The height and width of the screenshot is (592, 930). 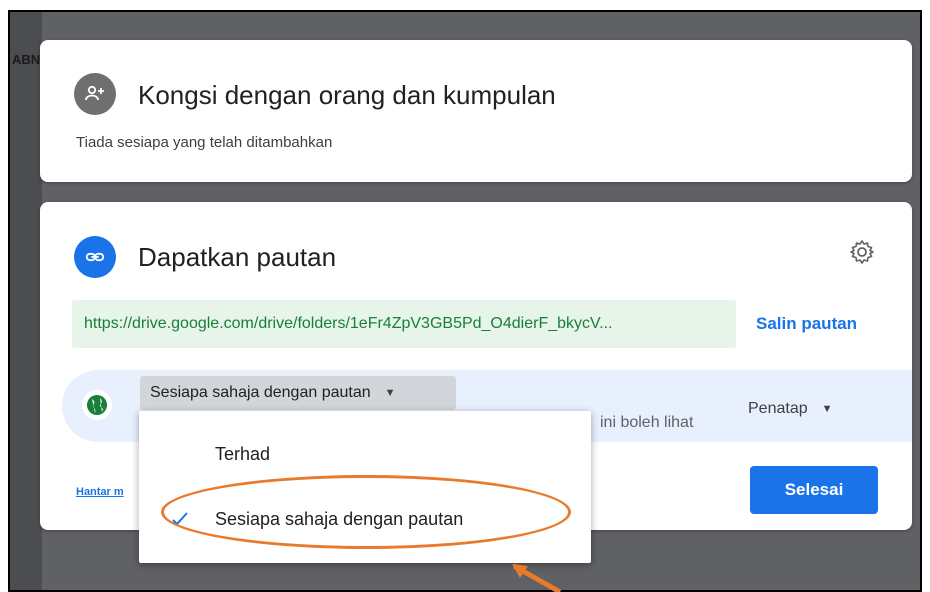 What do you see at coordinates (26, 301) in the screenshot?
I see `background-page: ABN` at bounding box center [26, 301].